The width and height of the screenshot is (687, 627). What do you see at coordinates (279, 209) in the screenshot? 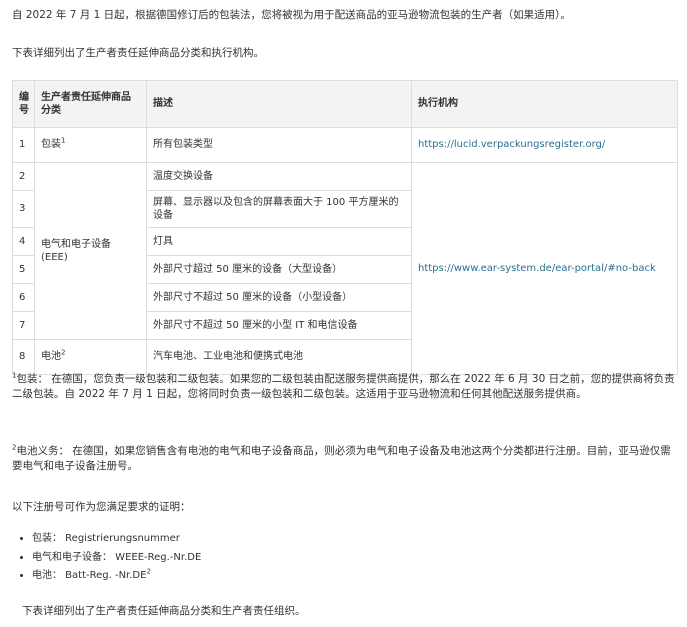
I see `row-description: 屏幕、显示器以及包含的屏幕表面大于 100 平方厘米的设备` at bounding box center [279, 209].